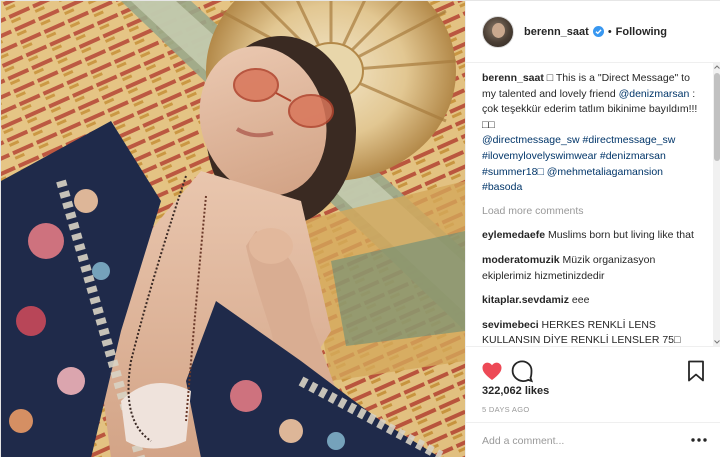 The height and width of the screenshot is (457, 720). I want to click on comment-username: kitaplar.sevdamiz, so click(525, 300).